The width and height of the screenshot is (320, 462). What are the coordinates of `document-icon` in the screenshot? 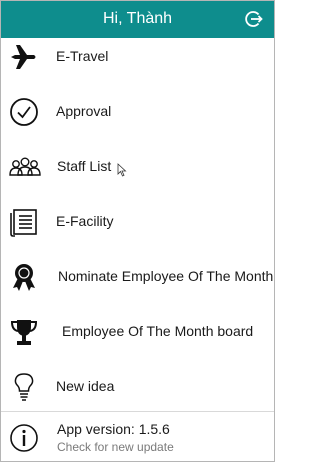 It's located at (23, 223).